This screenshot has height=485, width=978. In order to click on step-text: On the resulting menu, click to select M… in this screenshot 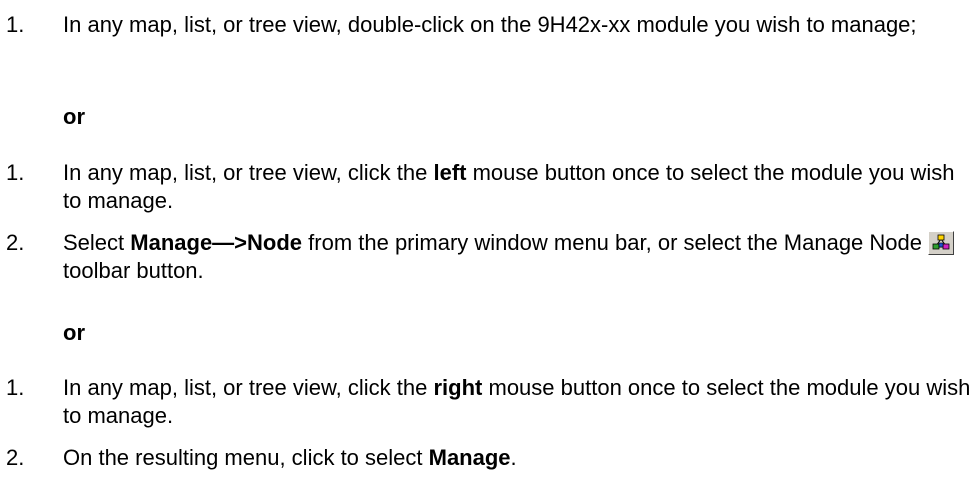, I will do `click(518, 458)`.